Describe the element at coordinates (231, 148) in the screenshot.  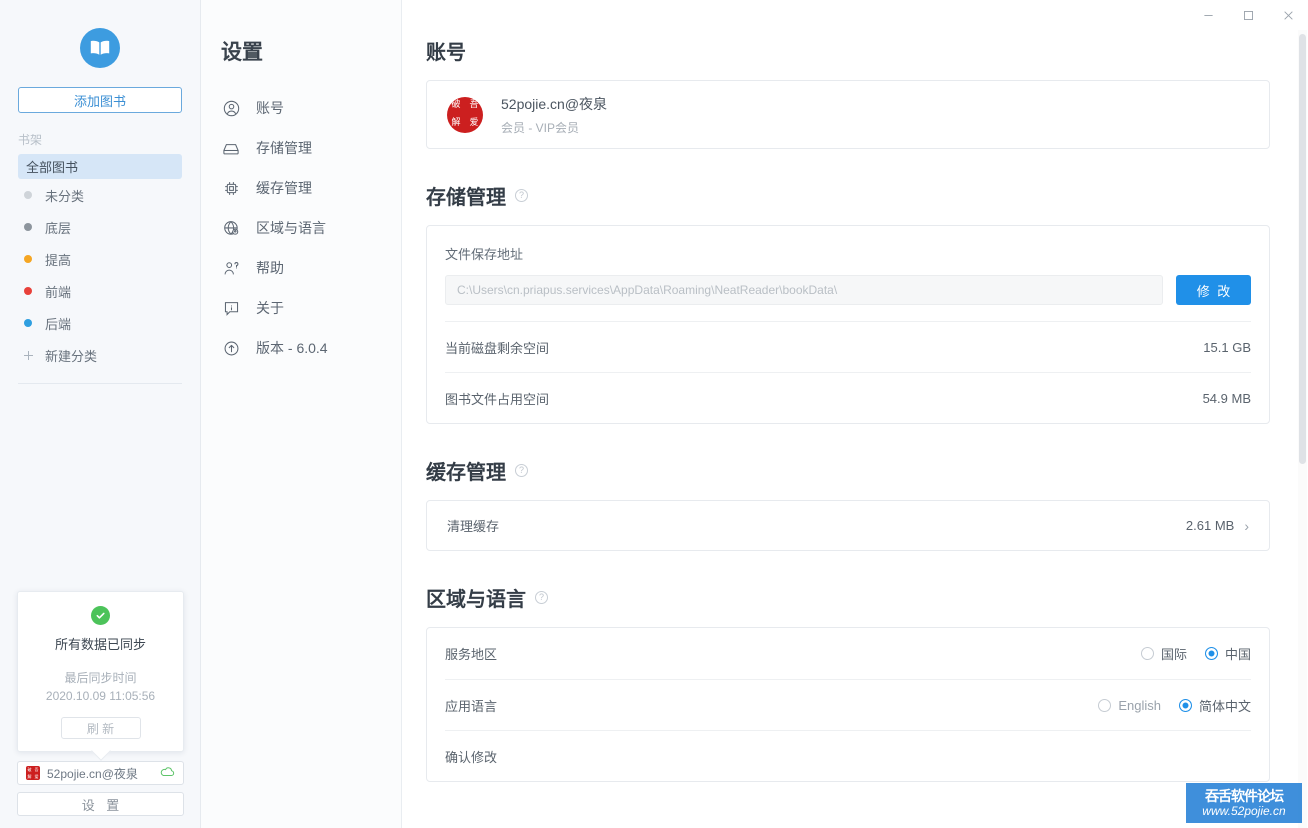
I see `hard-drive-icon` at that location.